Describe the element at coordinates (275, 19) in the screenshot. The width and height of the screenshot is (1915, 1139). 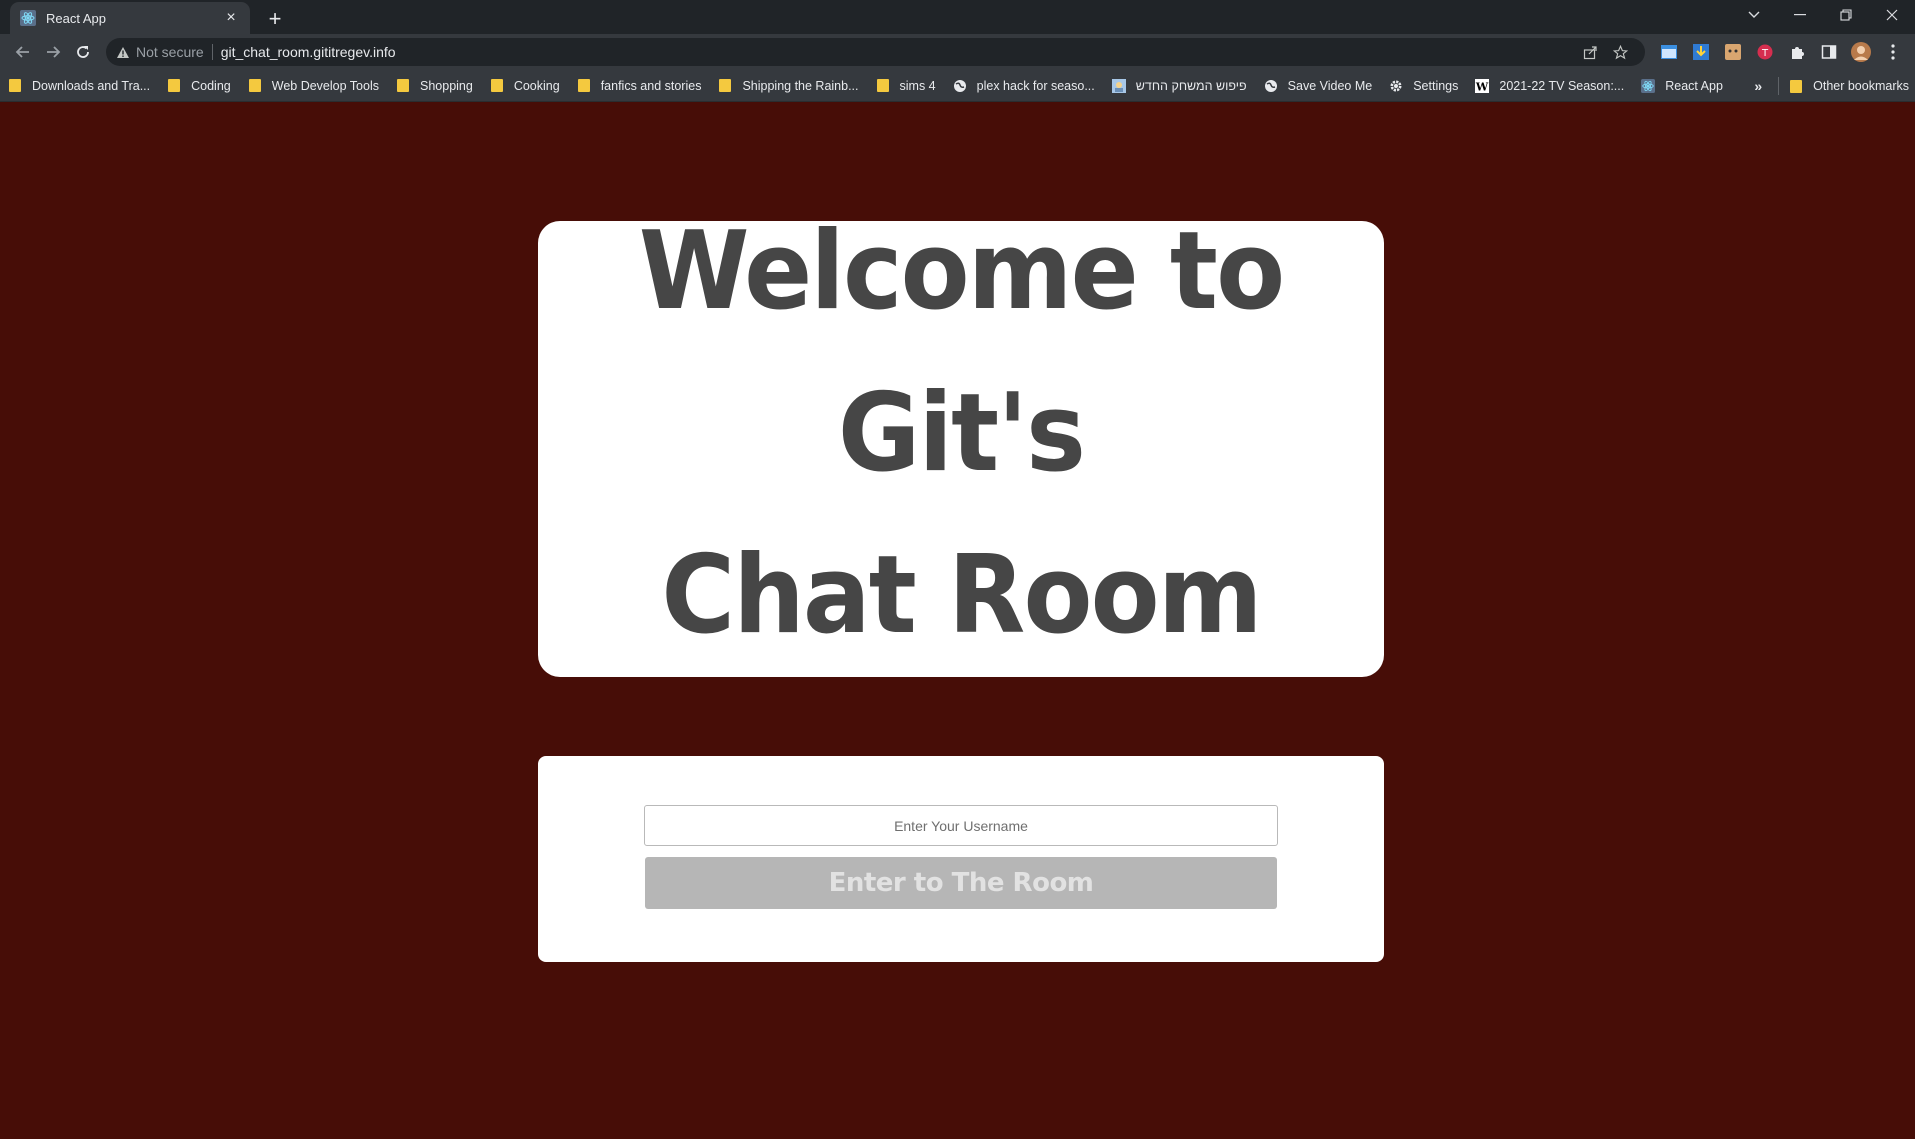
I see `new-tab-button: +` at that location.